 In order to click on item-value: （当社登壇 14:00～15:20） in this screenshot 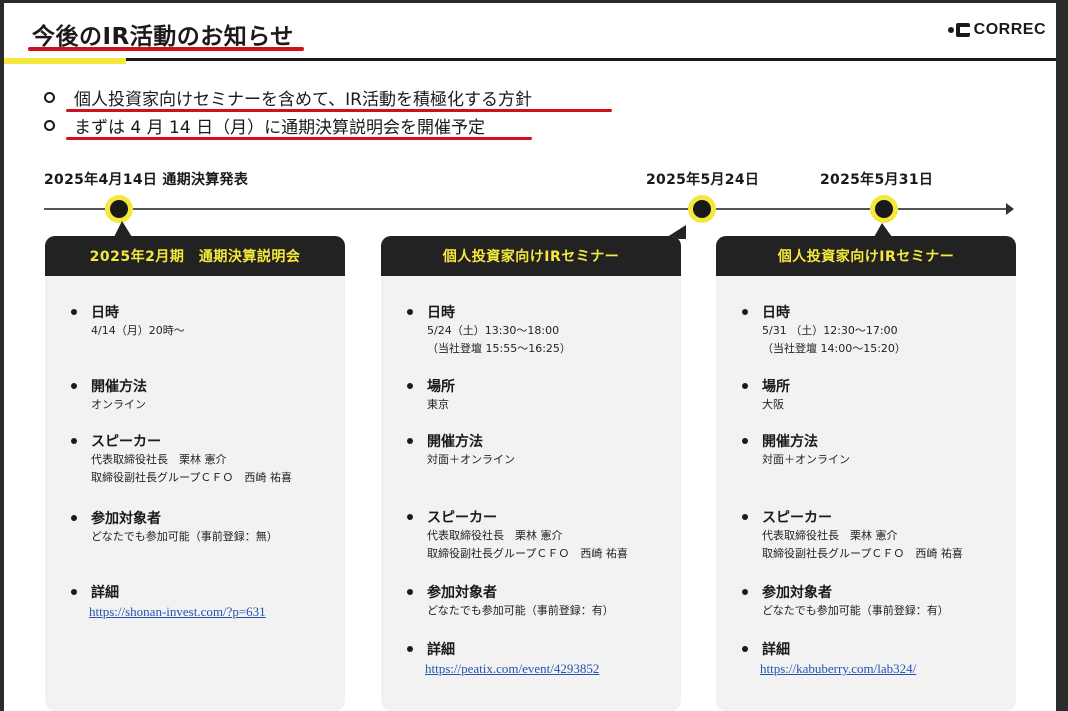, I will do `click(834, 348)`.